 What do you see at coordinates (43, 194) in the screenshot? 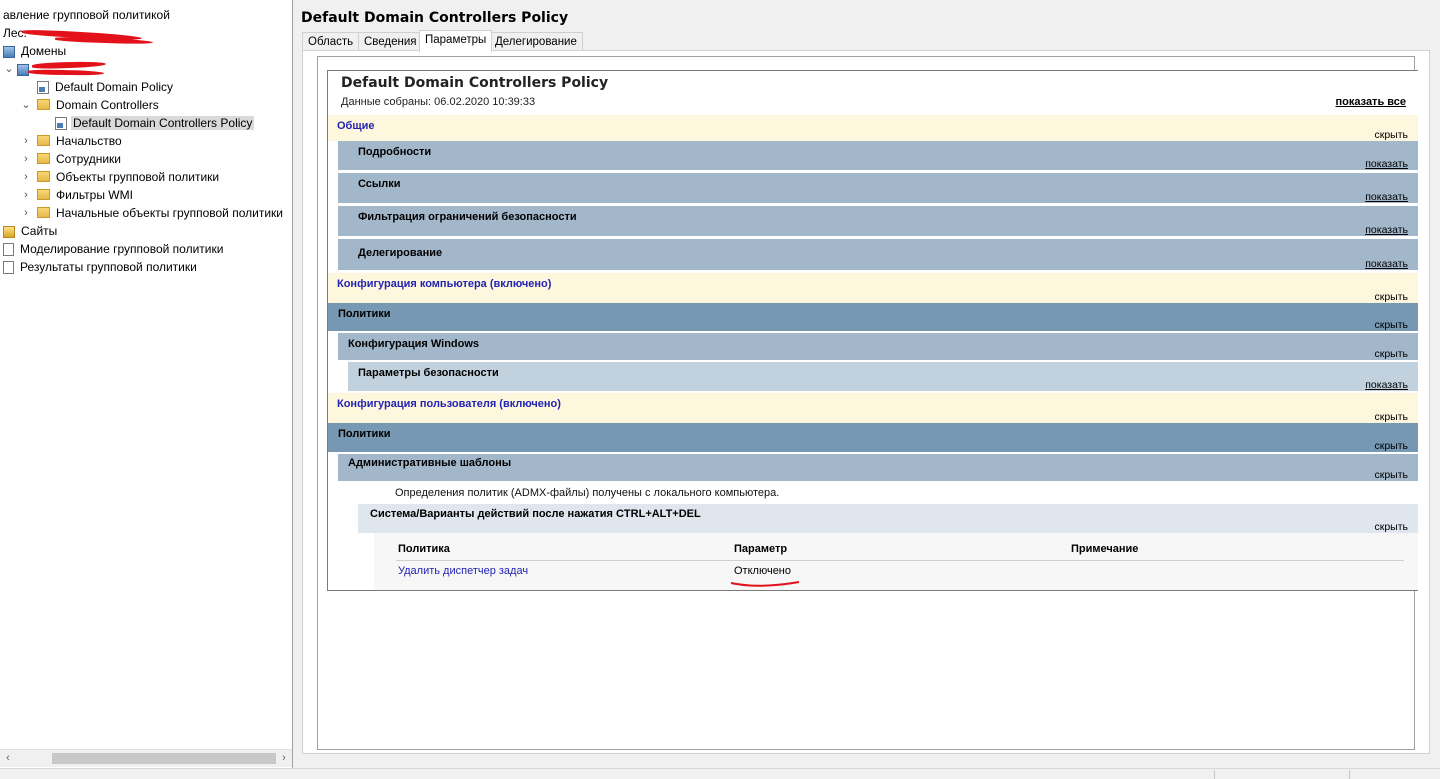
I see `wmi-filter-folder-icon` at bounding box center [43, 194].